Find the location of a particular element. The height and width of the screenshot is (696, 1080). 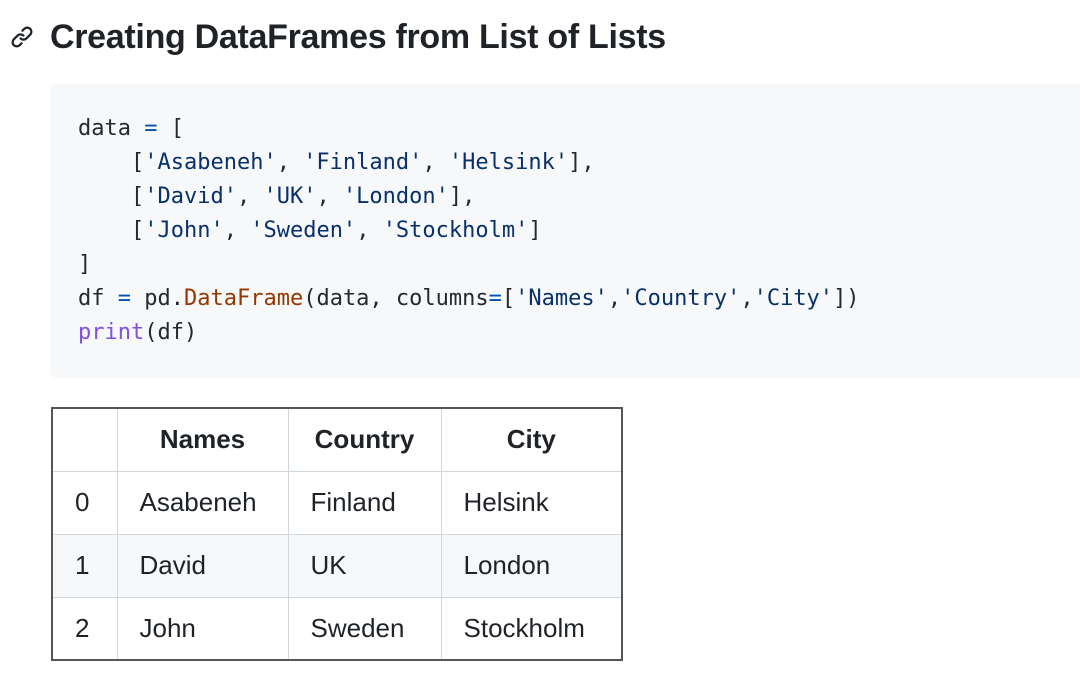

table-row: 2 John Sweden Stockholm is located at coordinates (337, 628).